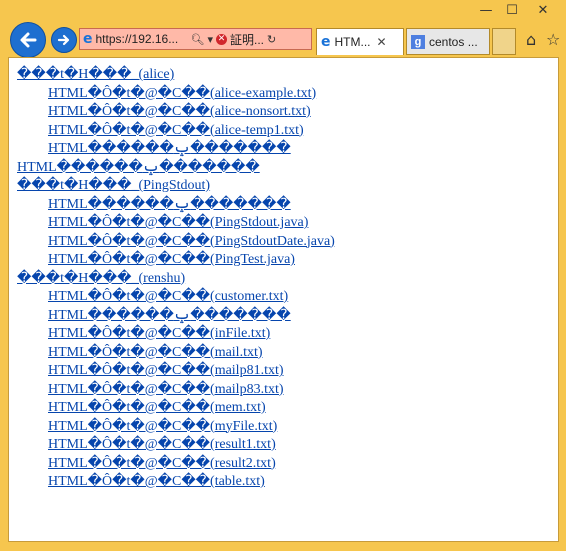  What do you see at coordinates (171, 259) in the screenshot?
I see `file-link: HTML�Ô�t�@�C��(PingTest.java)` at bounding box center [171, 259].